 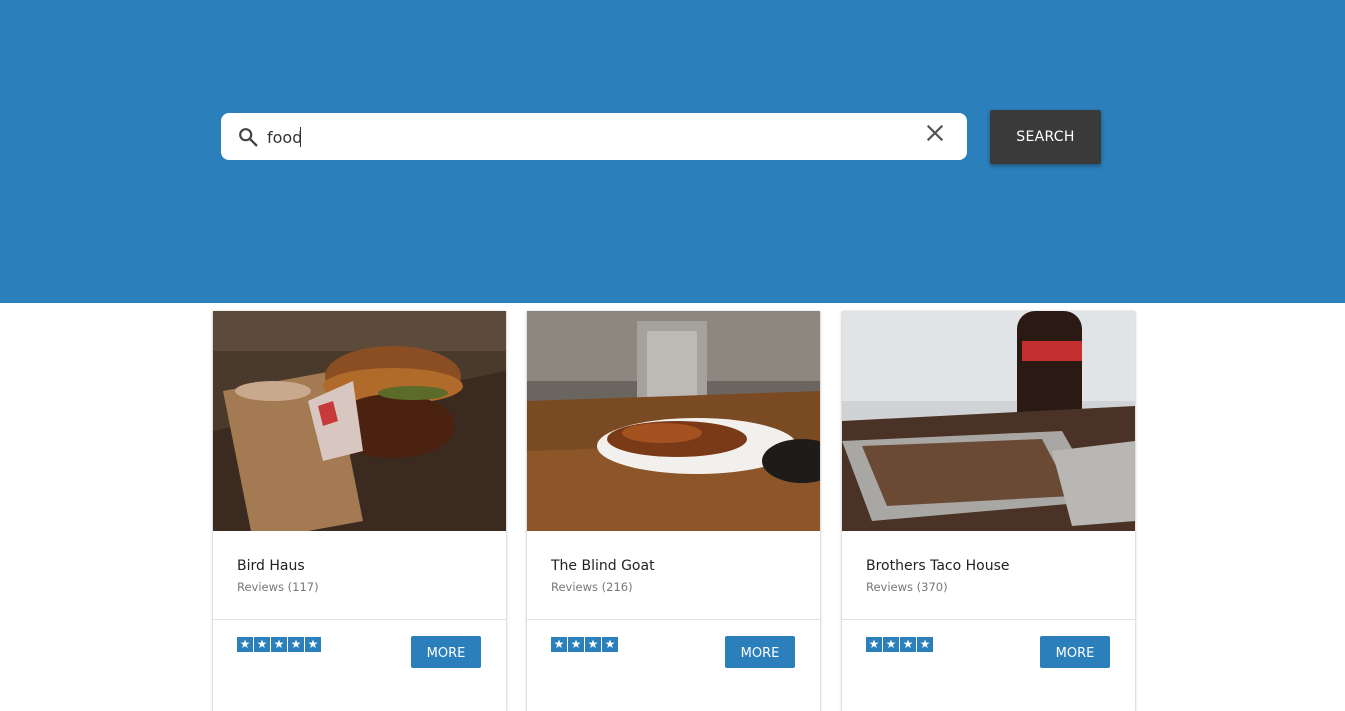 What do you see at coordinates (907, 587) in the screenshot?
I see `review-count: Reviews (370)` at bounding box center [907, 587].